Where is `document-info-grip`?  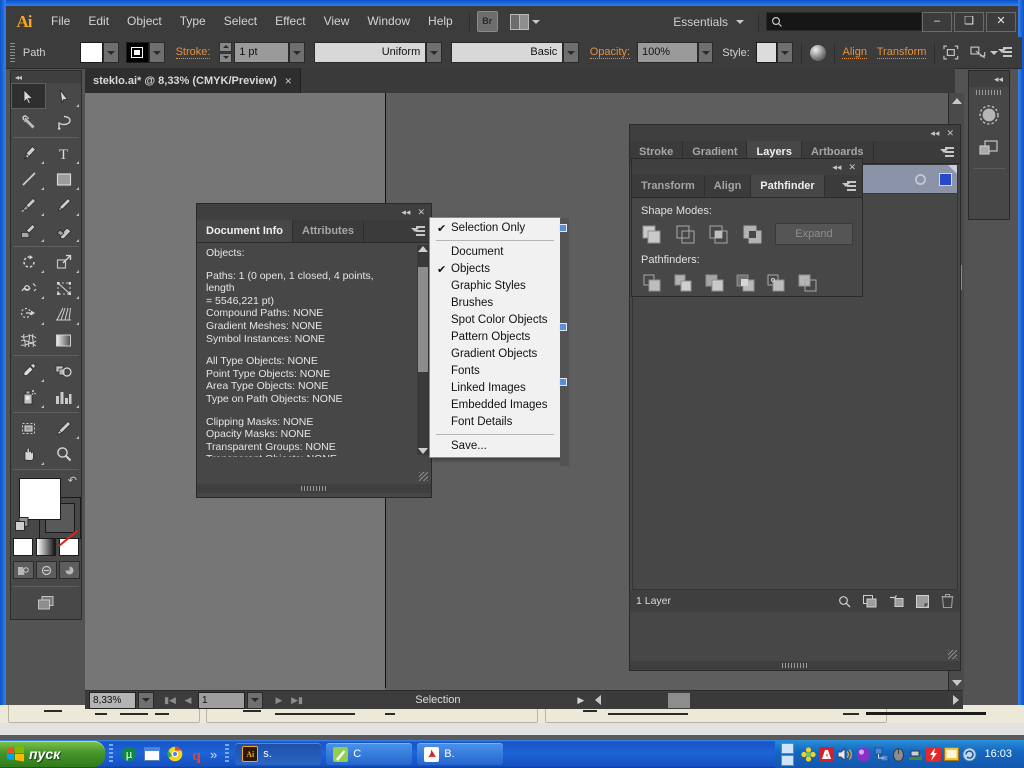
document-info-grip is located at coordinates (314, 488).